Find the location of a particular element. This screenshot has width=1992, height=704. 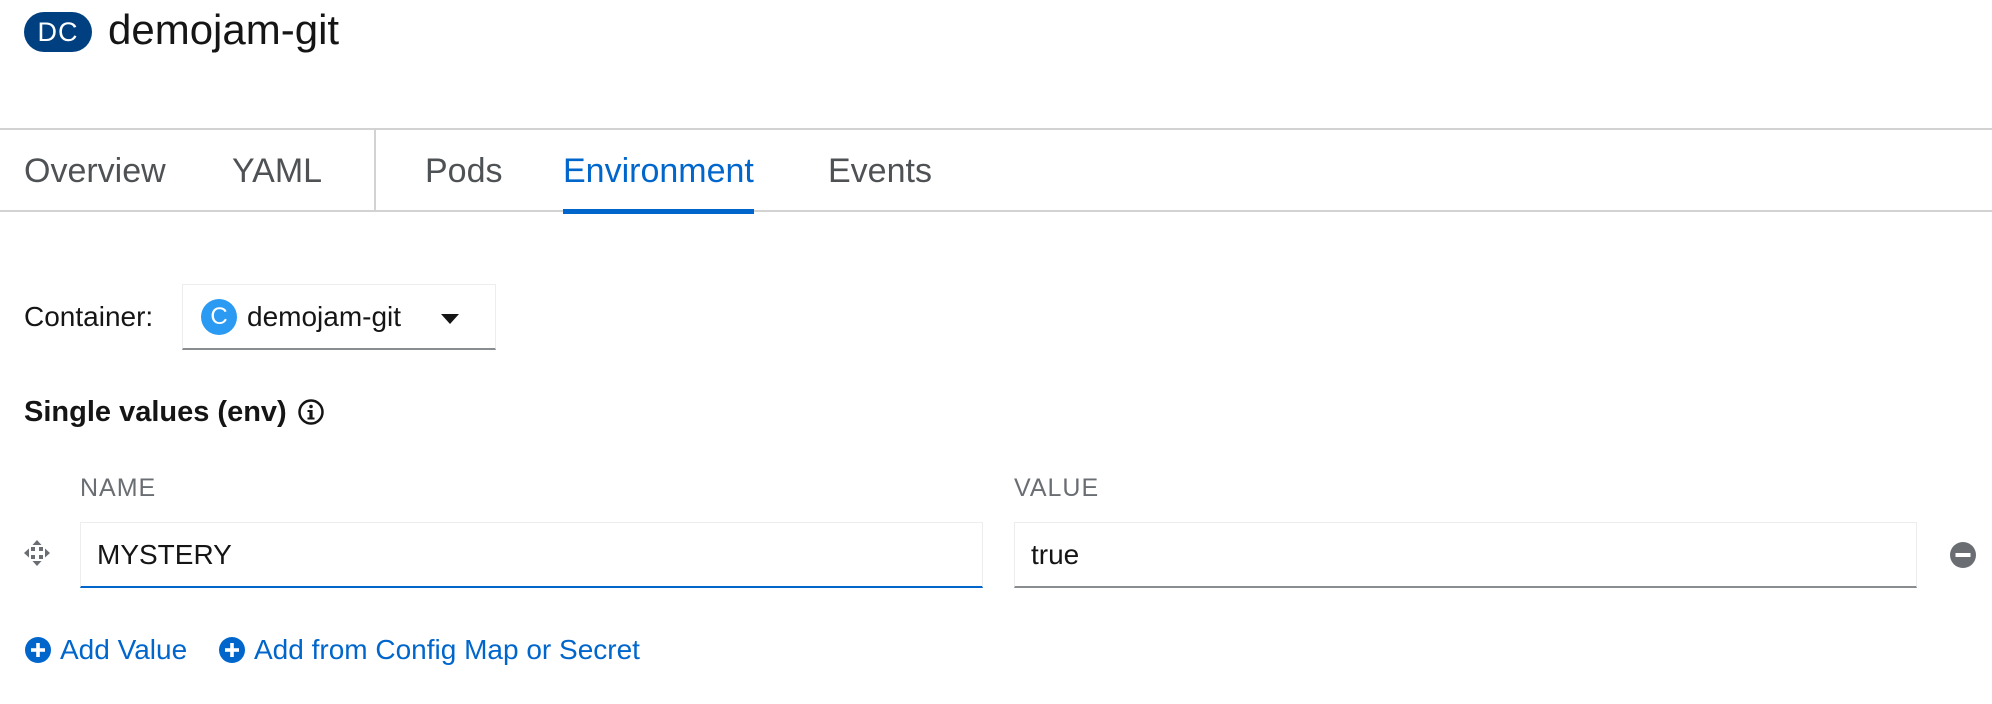

resource-kind-badge: DC is located at coordinates (58, 32).